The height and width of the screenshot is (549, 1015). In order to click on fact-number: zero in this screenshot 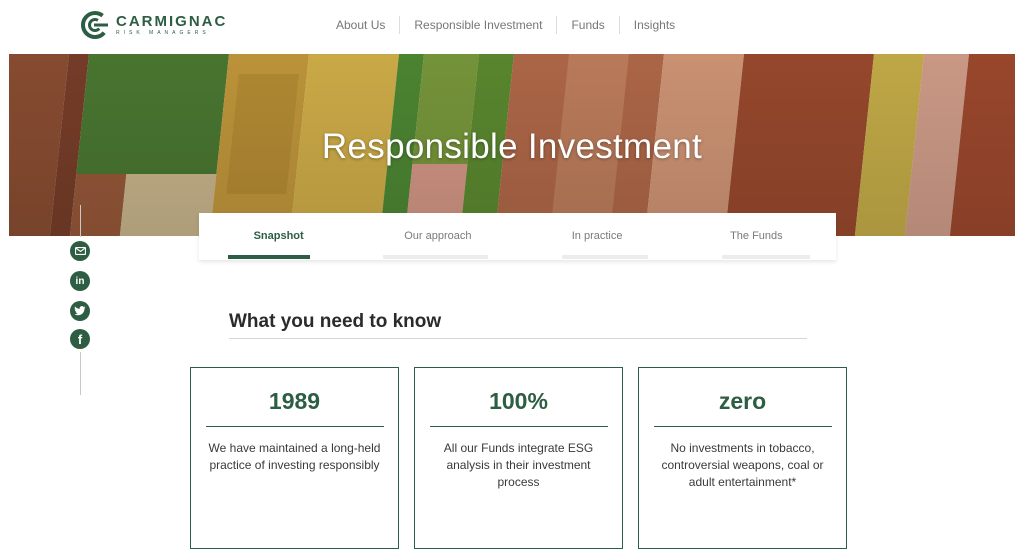, I will do `click(742, 401)`.